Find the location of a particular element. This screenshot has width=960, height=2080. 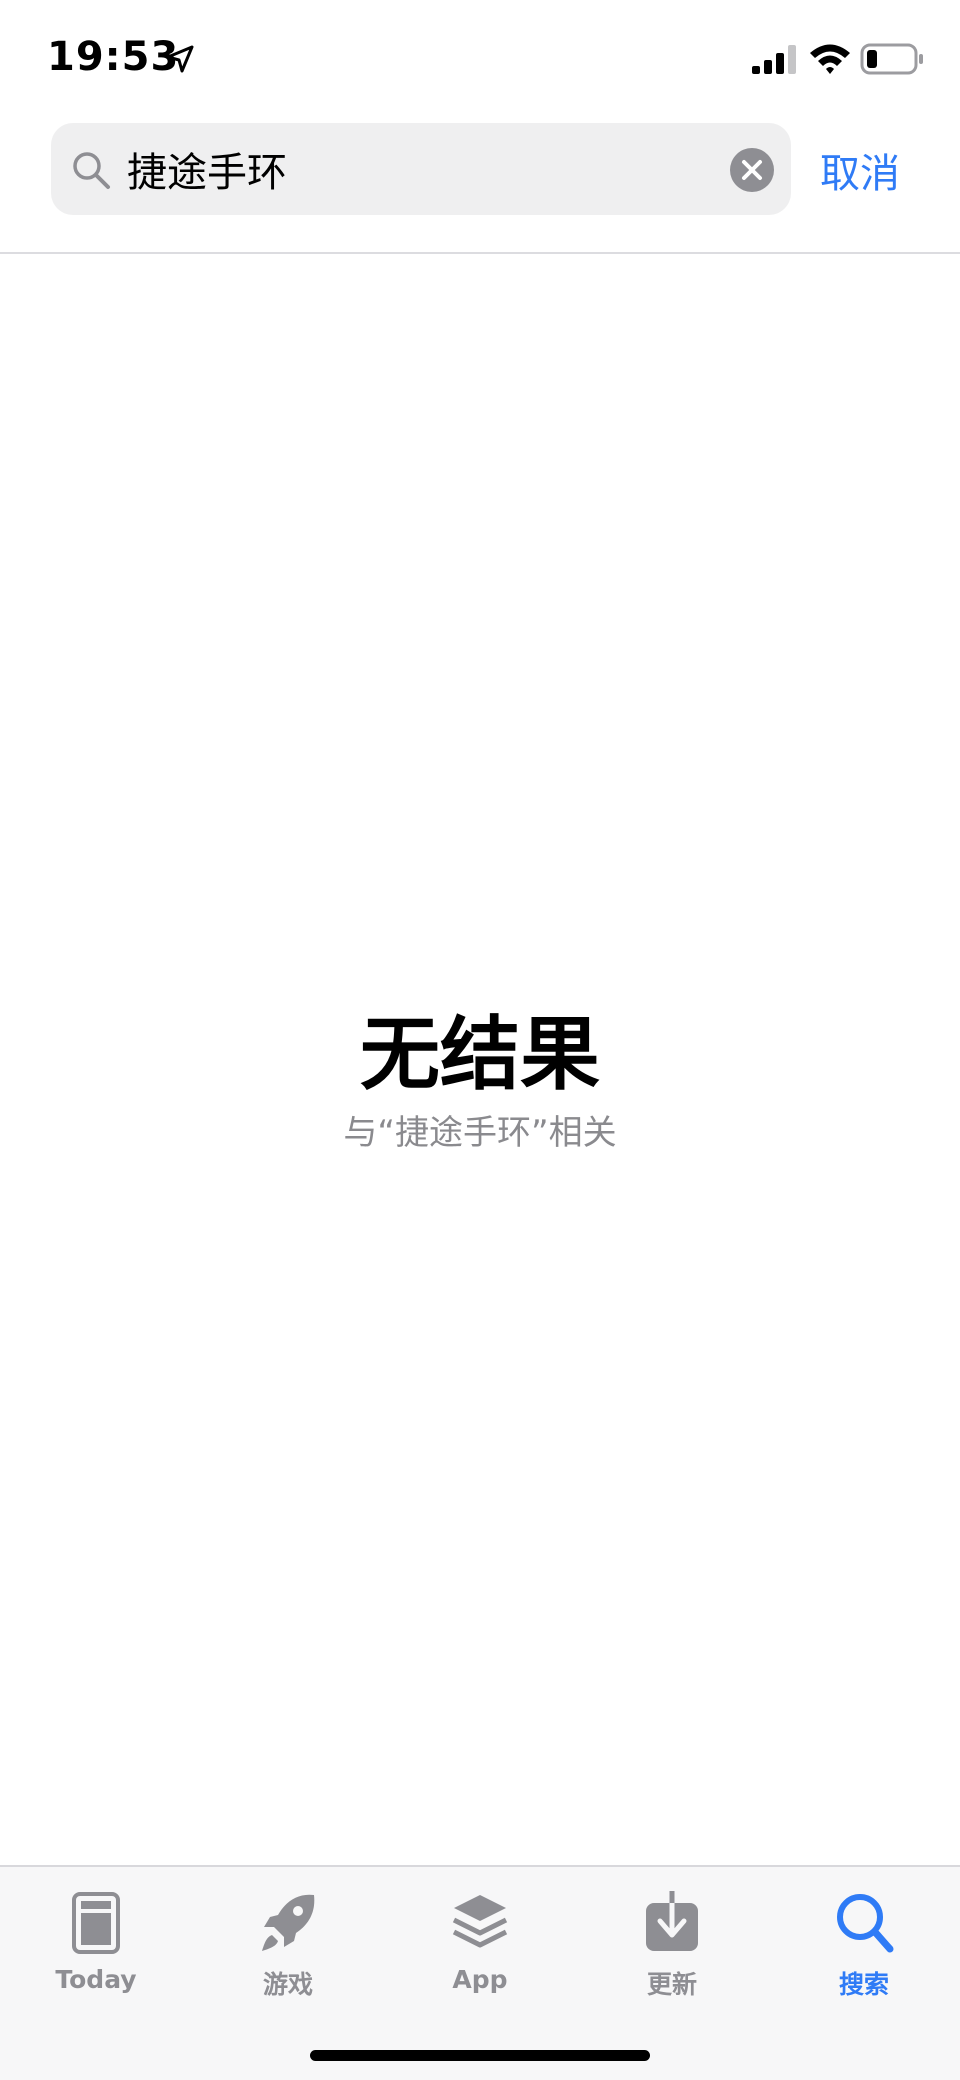

magnifying-glass-icon is located at coordinates (91, 170).